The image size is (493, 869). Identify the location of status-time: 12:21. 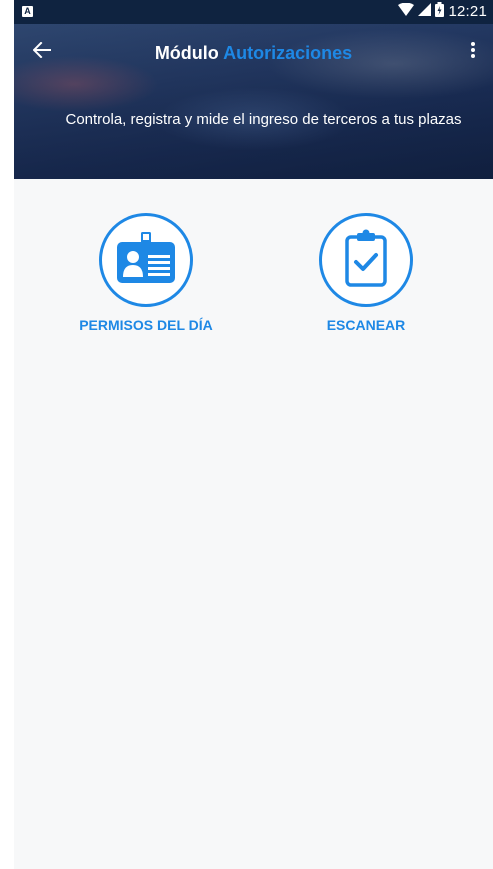
(467, 11).